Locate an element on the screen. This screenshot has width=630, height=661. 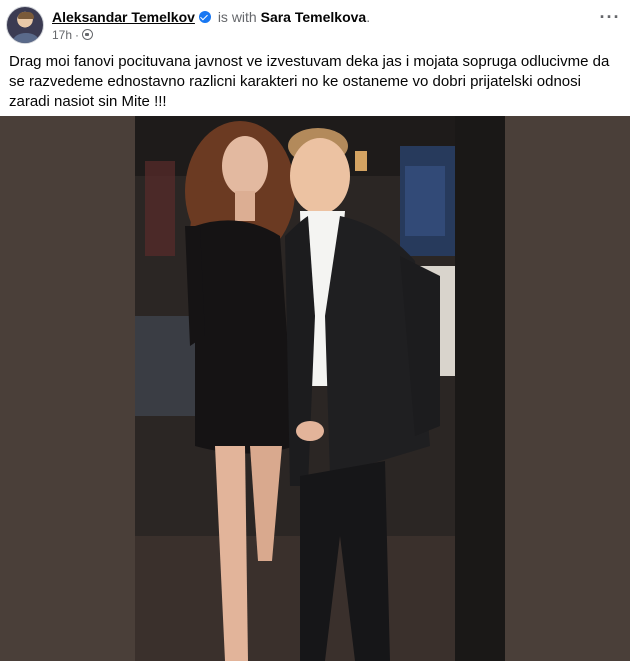
verified-badge-icon is located at coordinates (204, 17).